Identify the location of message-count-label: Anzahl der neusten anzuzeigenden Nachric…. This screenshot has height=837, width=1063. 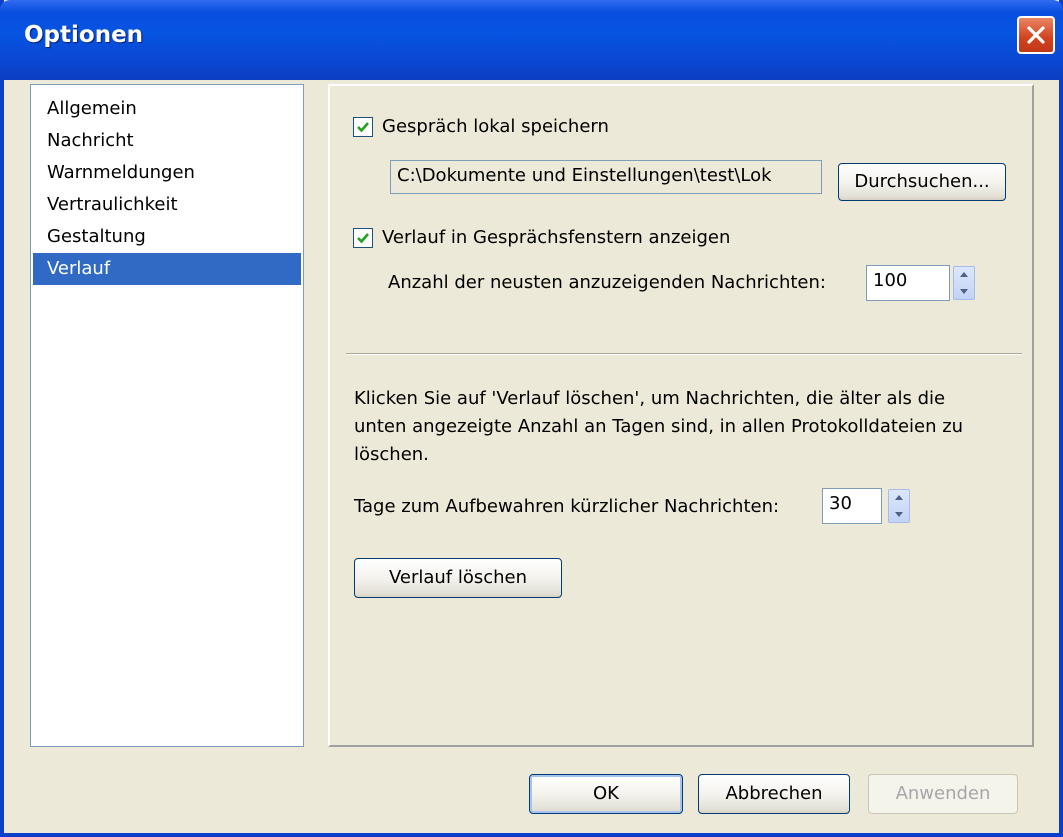
(607, 282).